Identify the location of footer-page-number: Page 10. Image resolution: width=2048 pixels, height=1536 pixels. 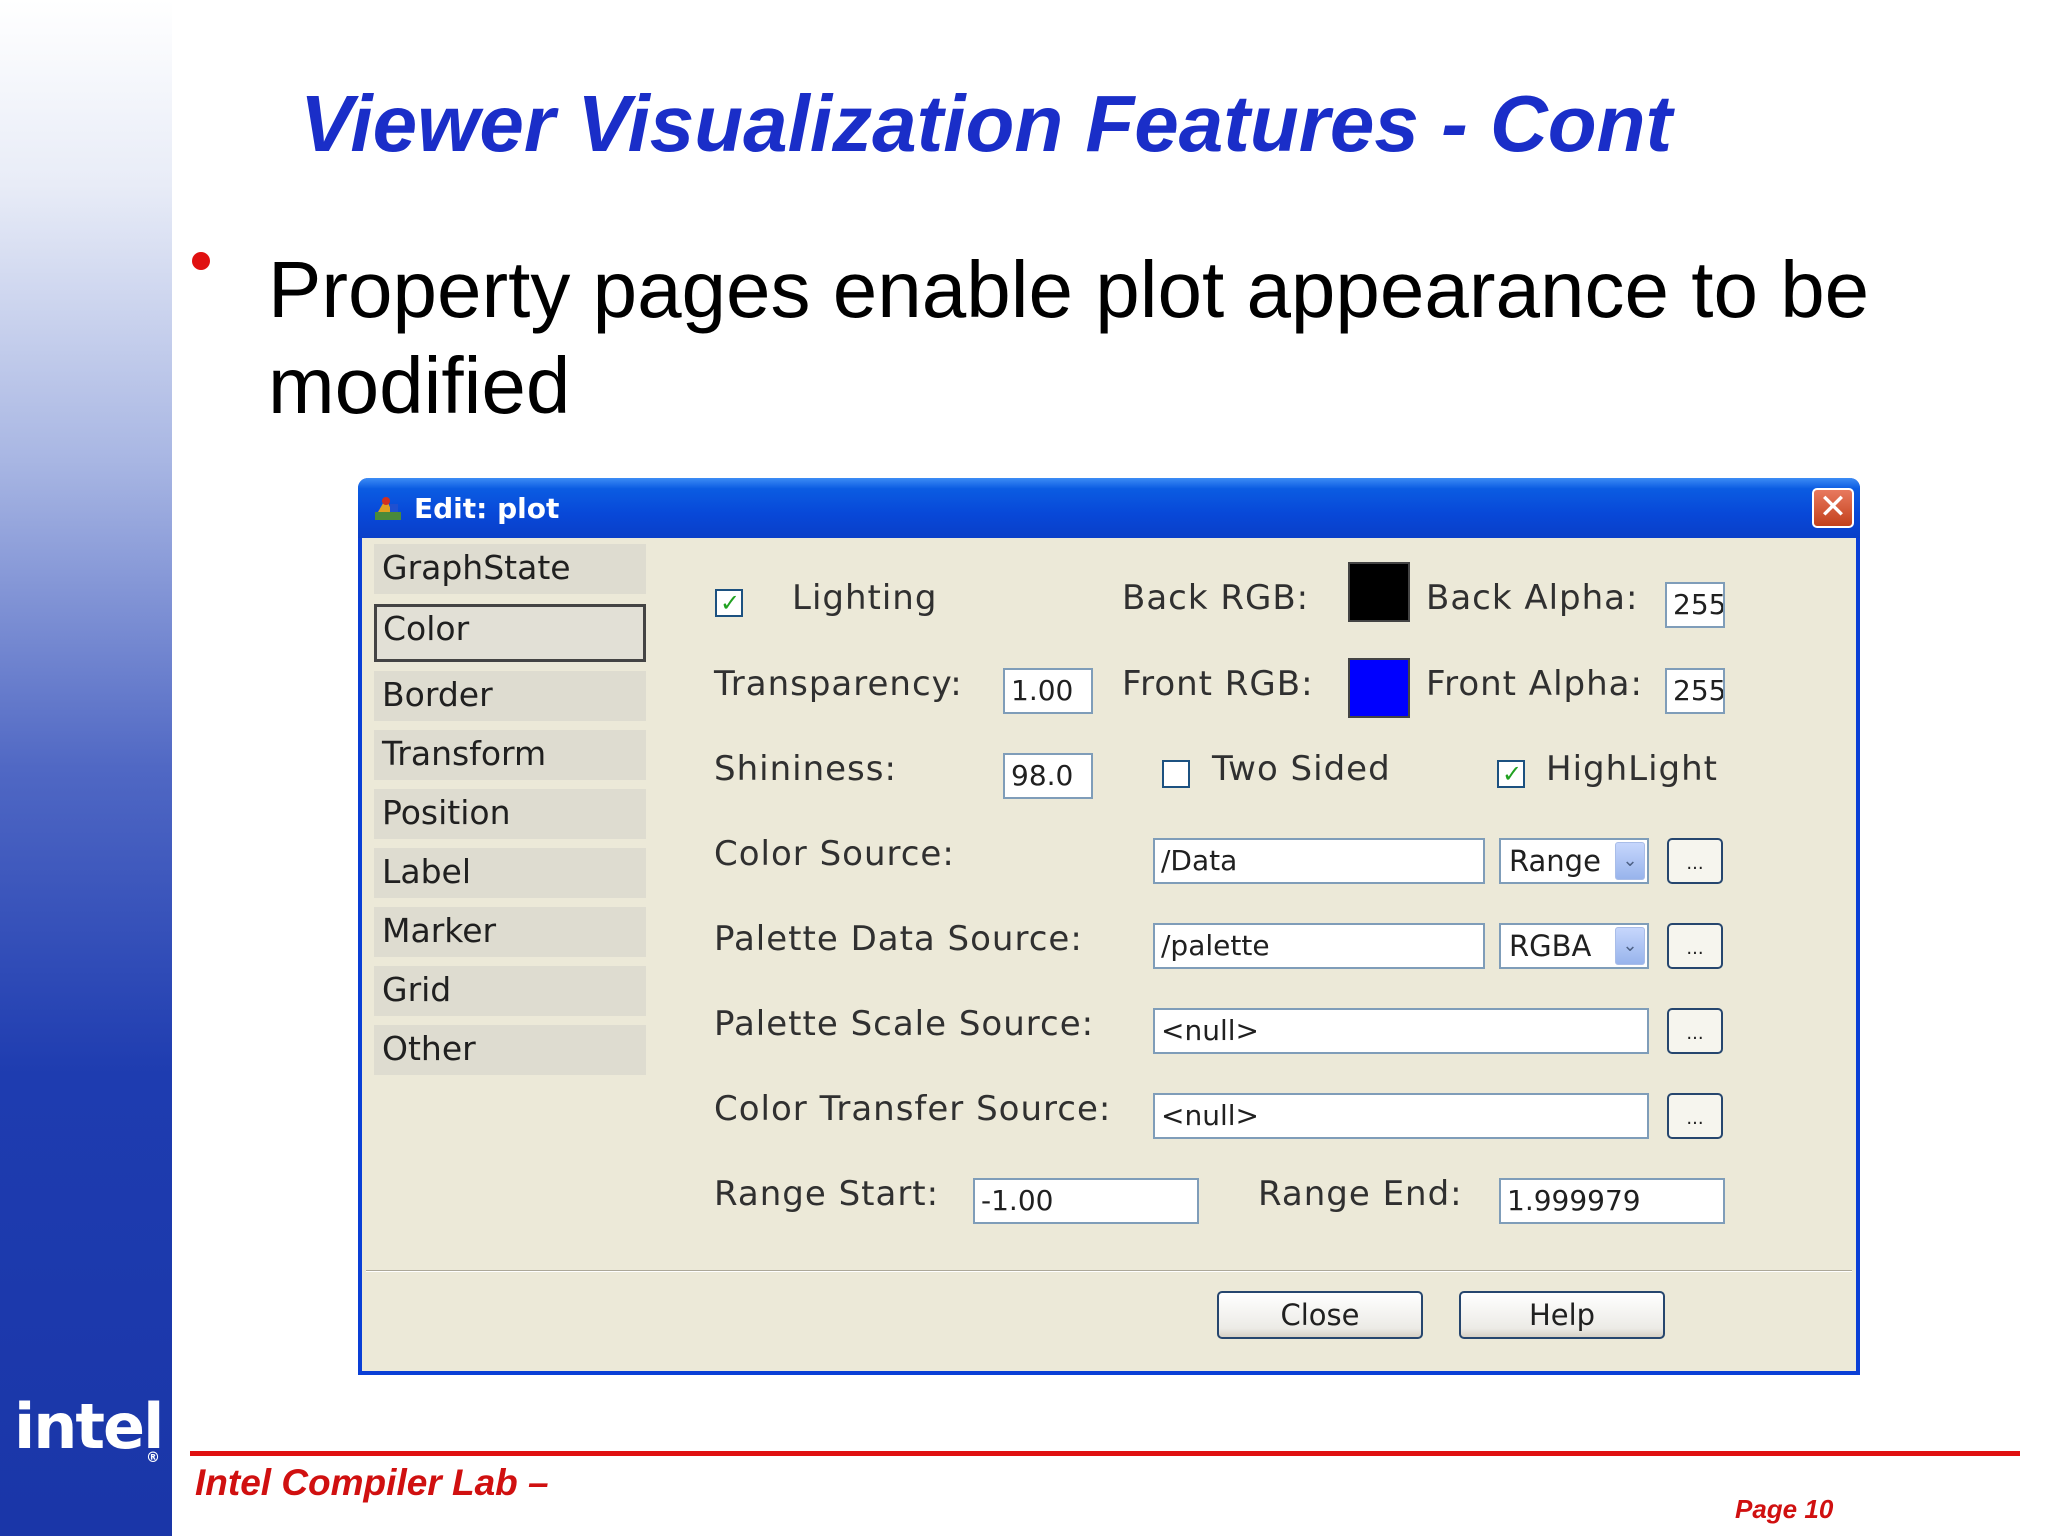
(1784, 1509).